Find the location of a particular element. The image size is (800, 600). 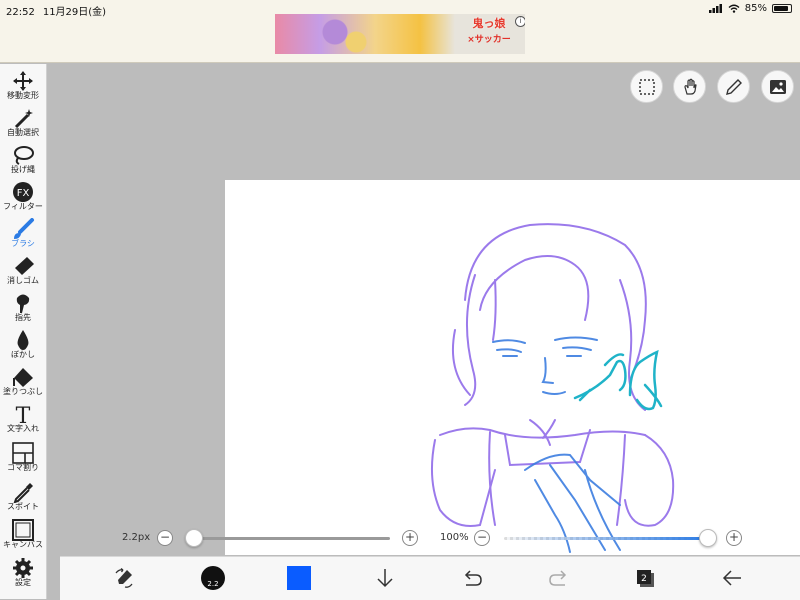

tool-label: 投げ縄 is located at coordinates (23, 169).